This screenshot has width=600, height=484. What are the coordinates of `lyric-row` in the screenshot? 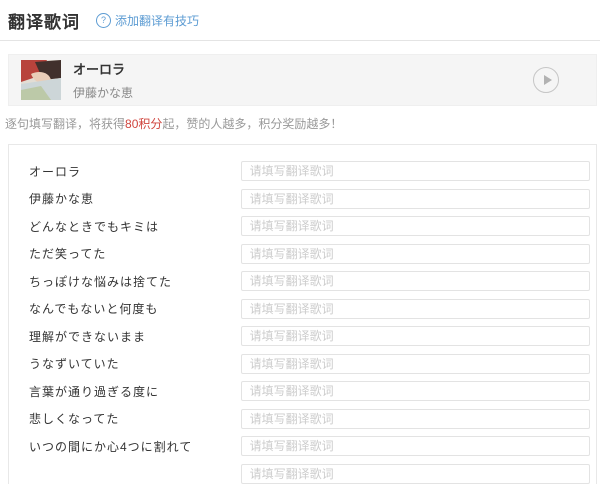 It's located at (309, 473).